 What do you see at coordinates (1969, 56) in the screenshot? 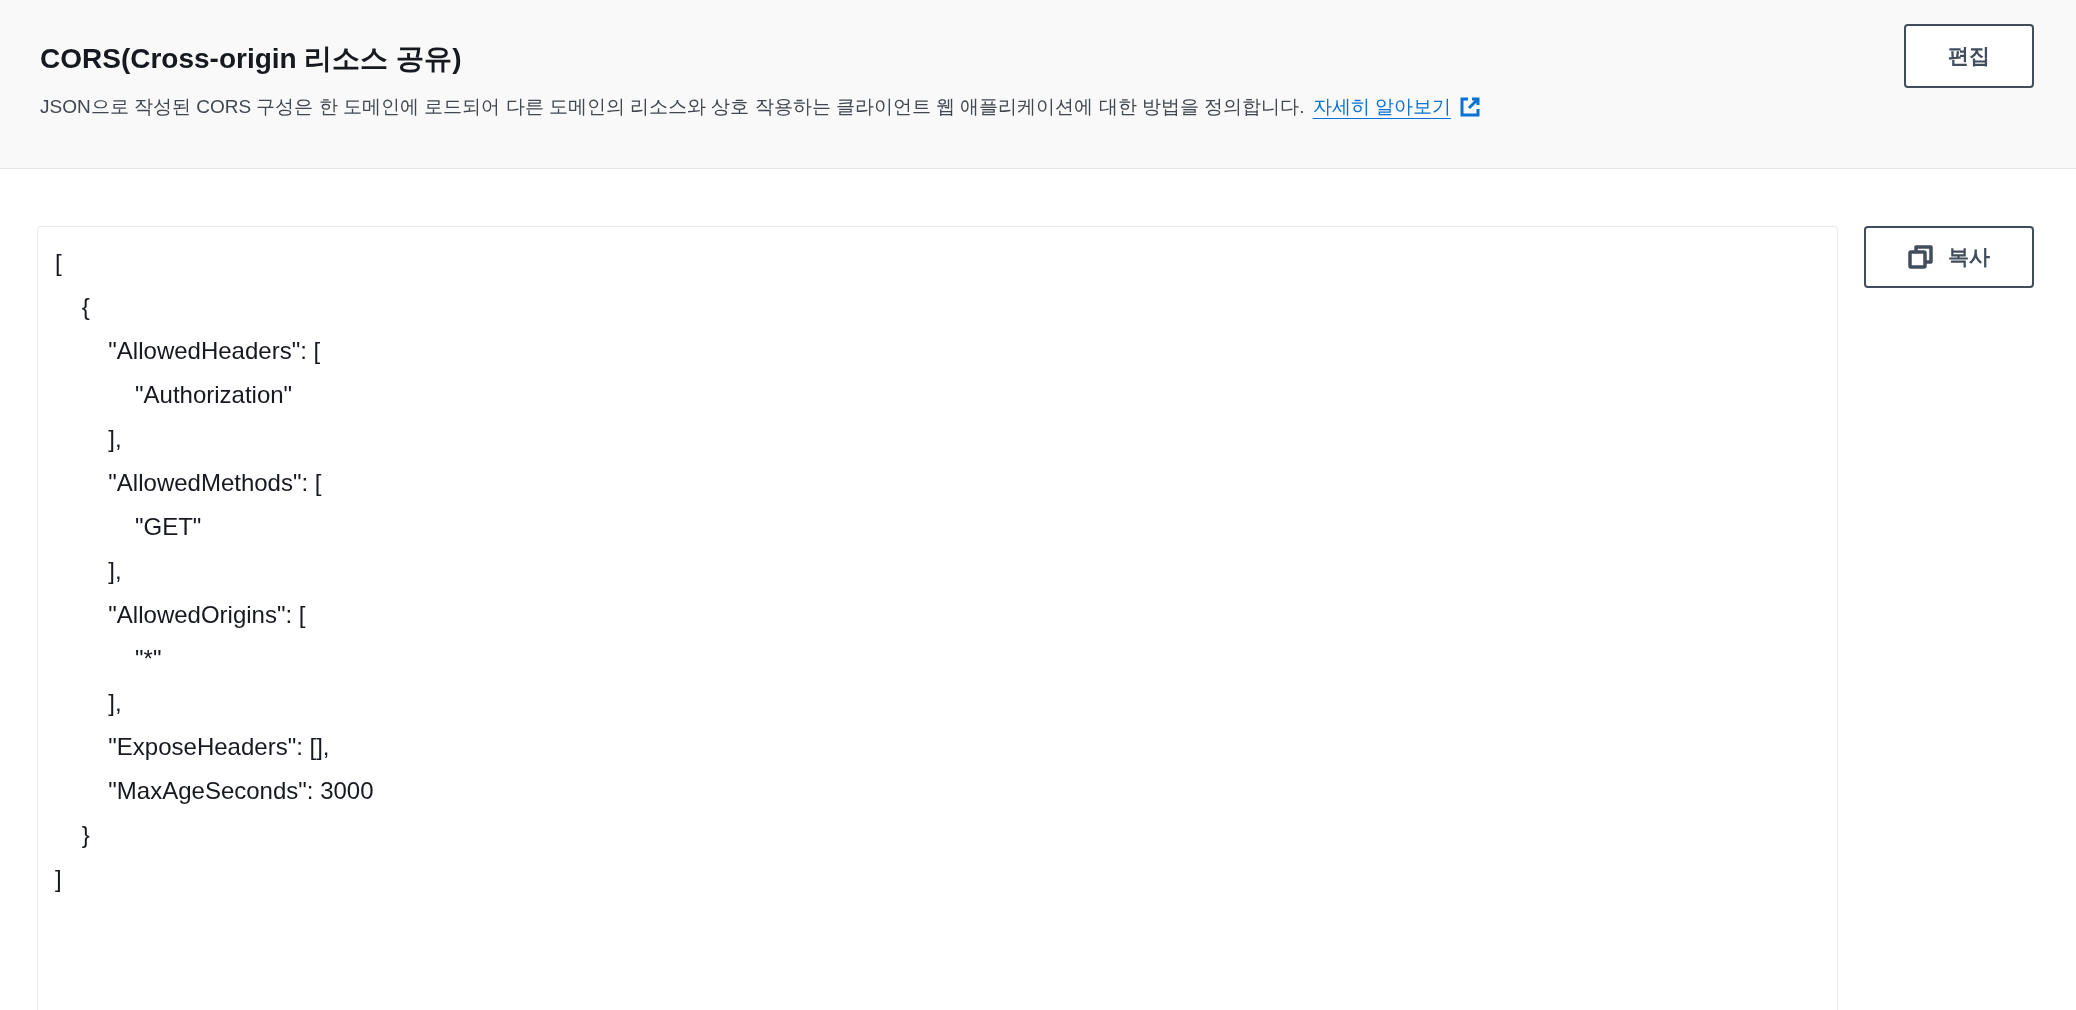
I see `edit-button: 편집` at bounding box center [1969, 56].